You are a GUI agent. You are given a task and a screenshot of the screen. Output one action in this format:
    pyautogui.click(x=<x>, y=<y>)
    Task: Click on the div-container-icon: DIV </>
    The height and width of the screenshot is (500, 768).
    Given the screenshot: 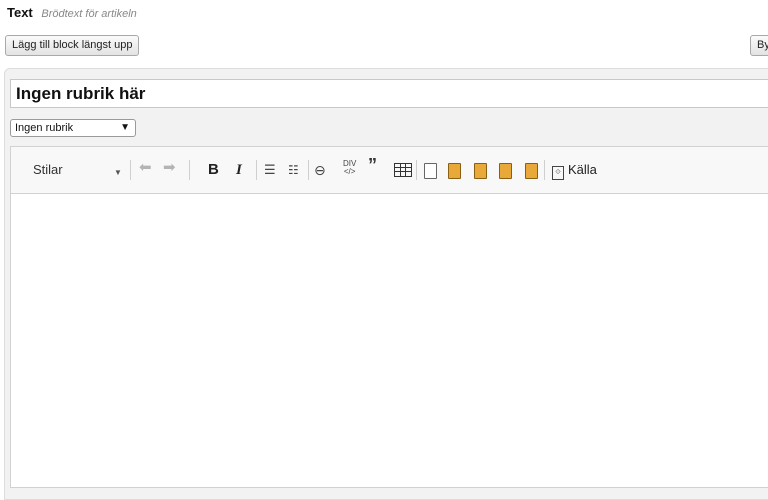 What is the action you would take?
    pyautogui.click(x=349, y=168)
    